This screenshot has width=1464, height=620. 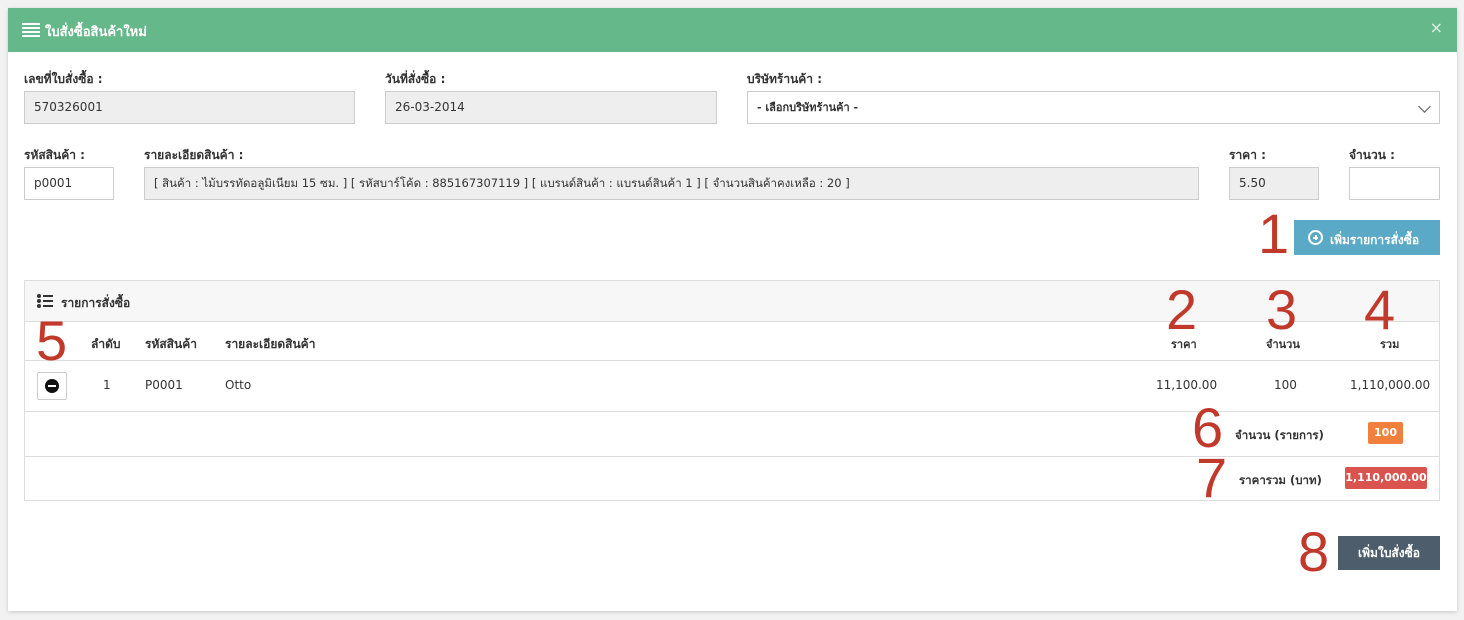 What do you see at coordinates (238, 385) in the screenshot?
I see `row-detail: Otto` at bounding box center [238, 385].